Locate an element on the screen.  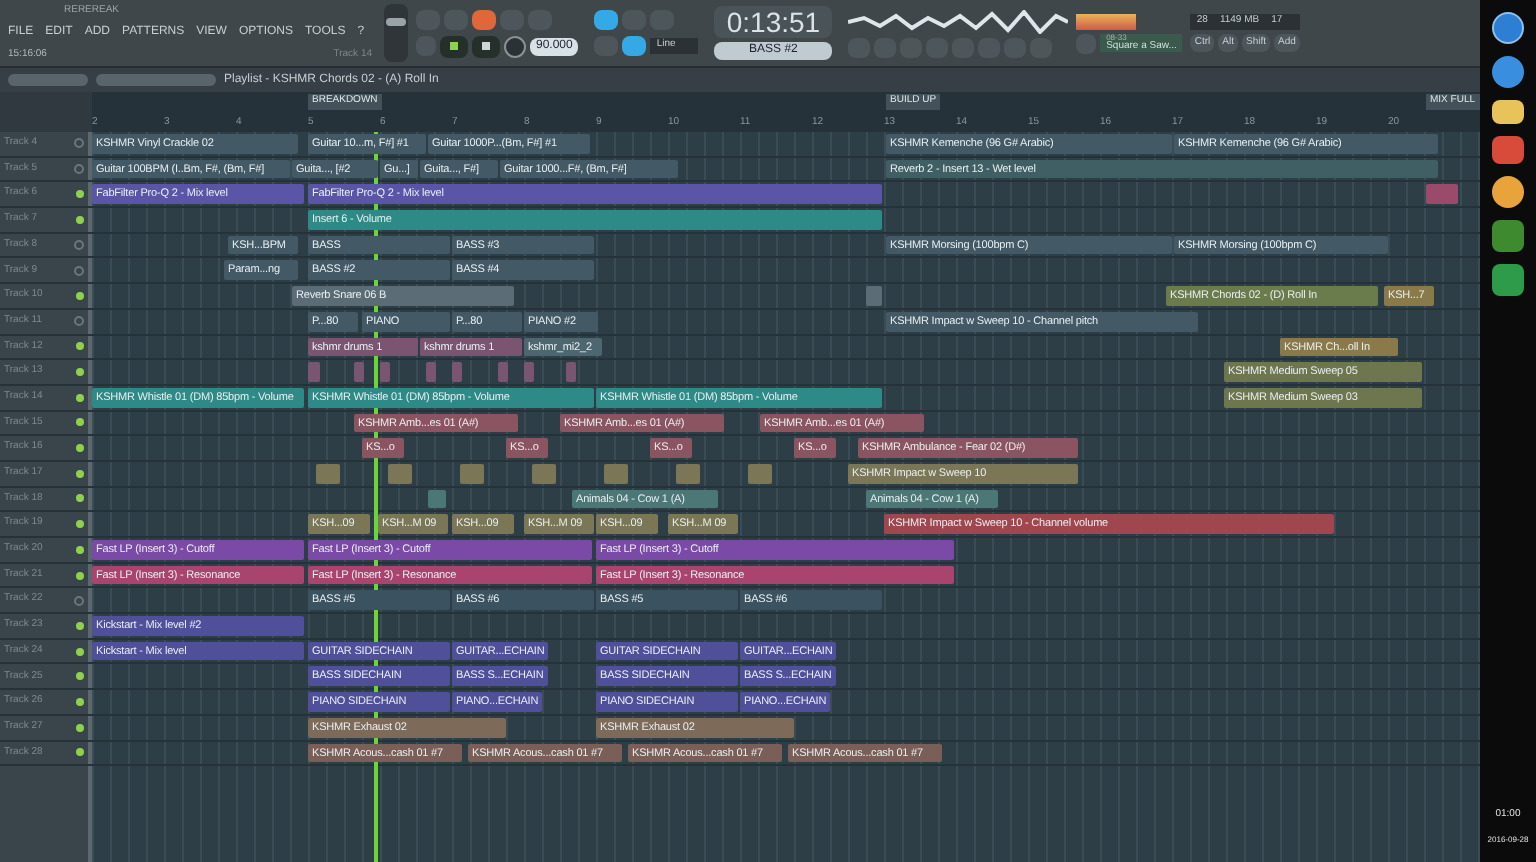
play-button is located at coordinates (454, 46).